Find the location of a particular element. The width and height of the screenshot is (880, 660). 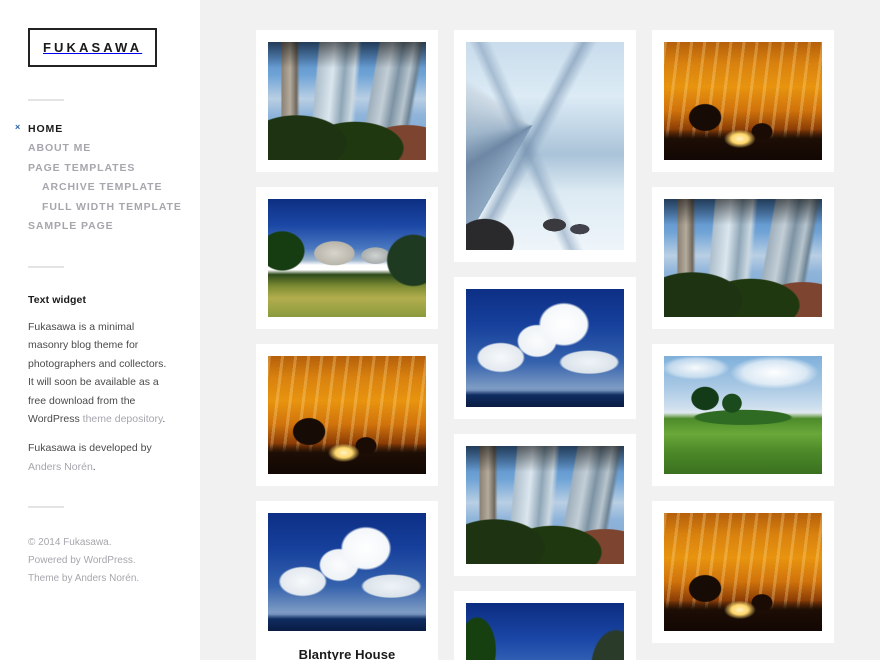

post-title: Blantyre House is located at coordinates (347, 653).